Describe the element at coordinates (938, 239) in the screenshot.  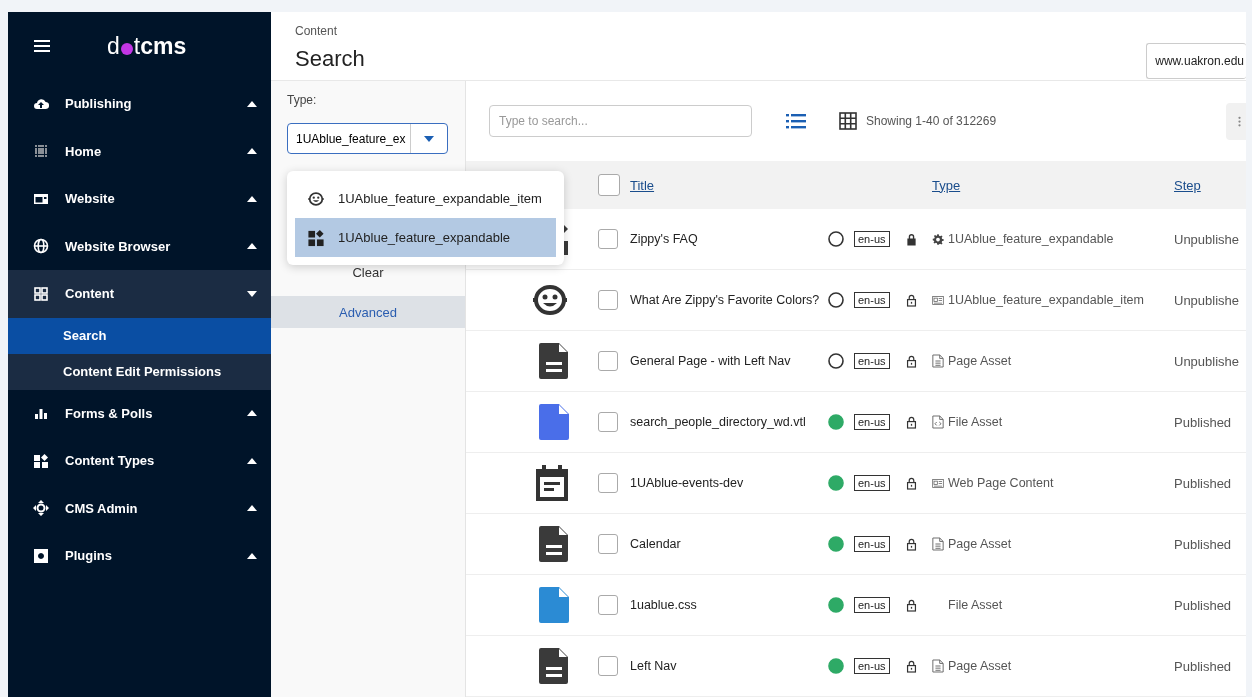
I see `gear-icon` at that location.